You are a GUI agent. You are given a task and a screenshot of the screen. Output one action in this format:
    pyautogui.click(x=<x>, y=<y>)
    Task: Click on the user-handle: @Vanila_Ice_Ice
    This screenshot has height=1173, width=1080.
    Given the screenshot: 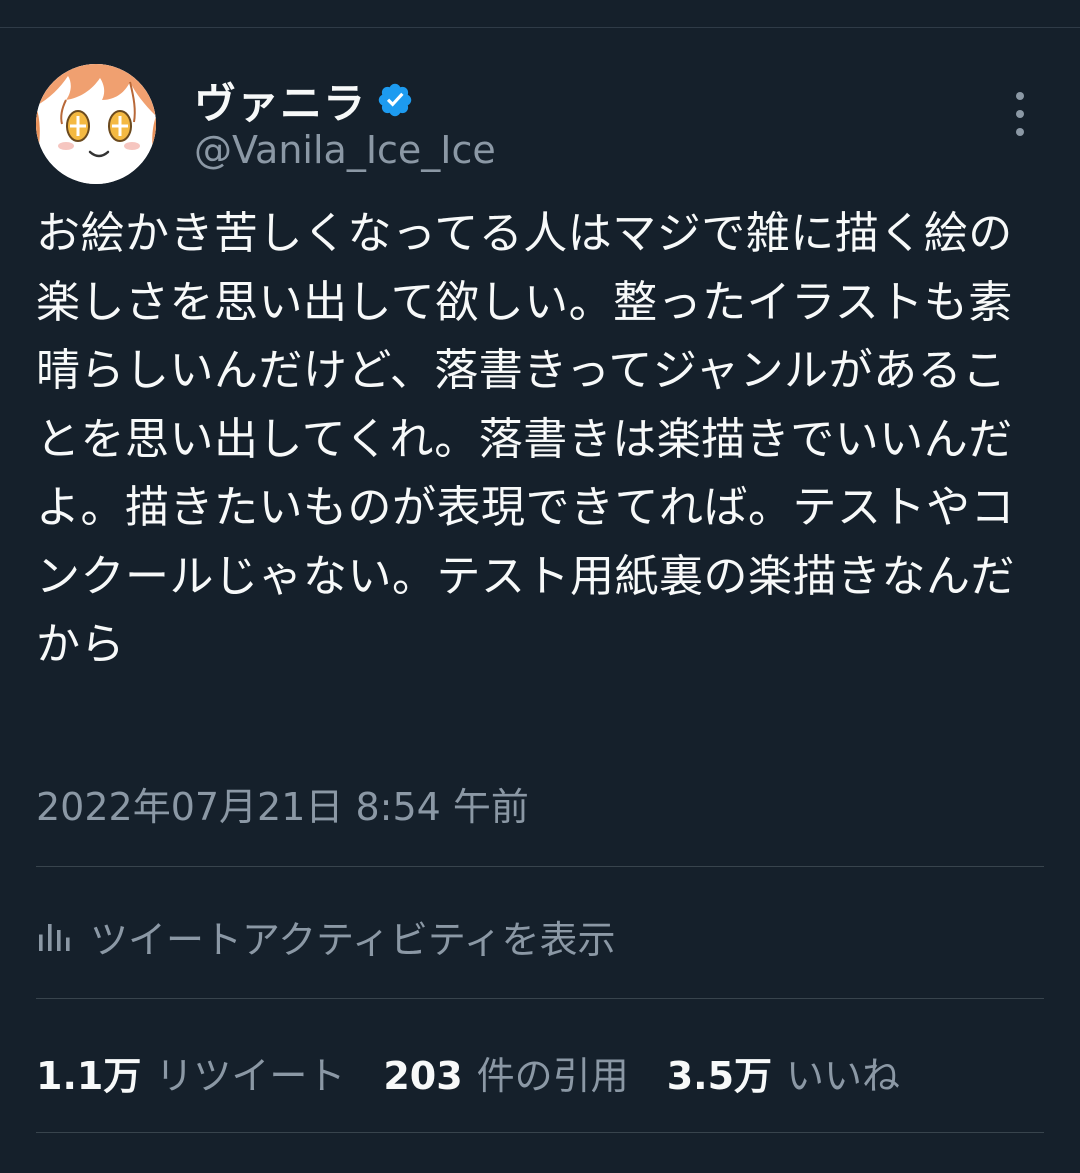 What is the action you would take?
    pyautogui.click(x=345, y=150)
    